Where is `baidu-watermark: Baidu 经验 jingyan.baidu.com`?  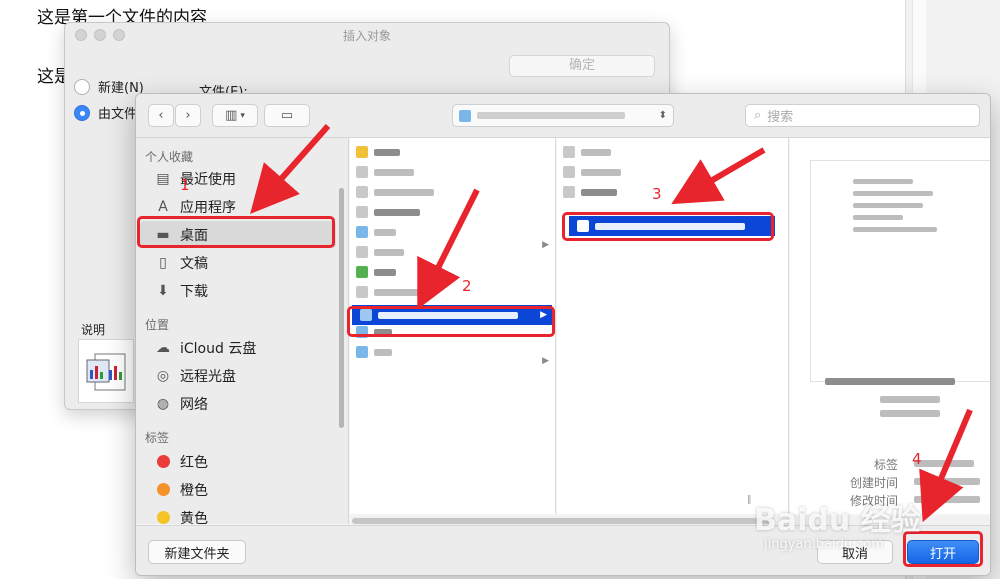
baidu-watermark: Baidu 经验 jingyan.baidu.com is located at coordinates (854, 530).